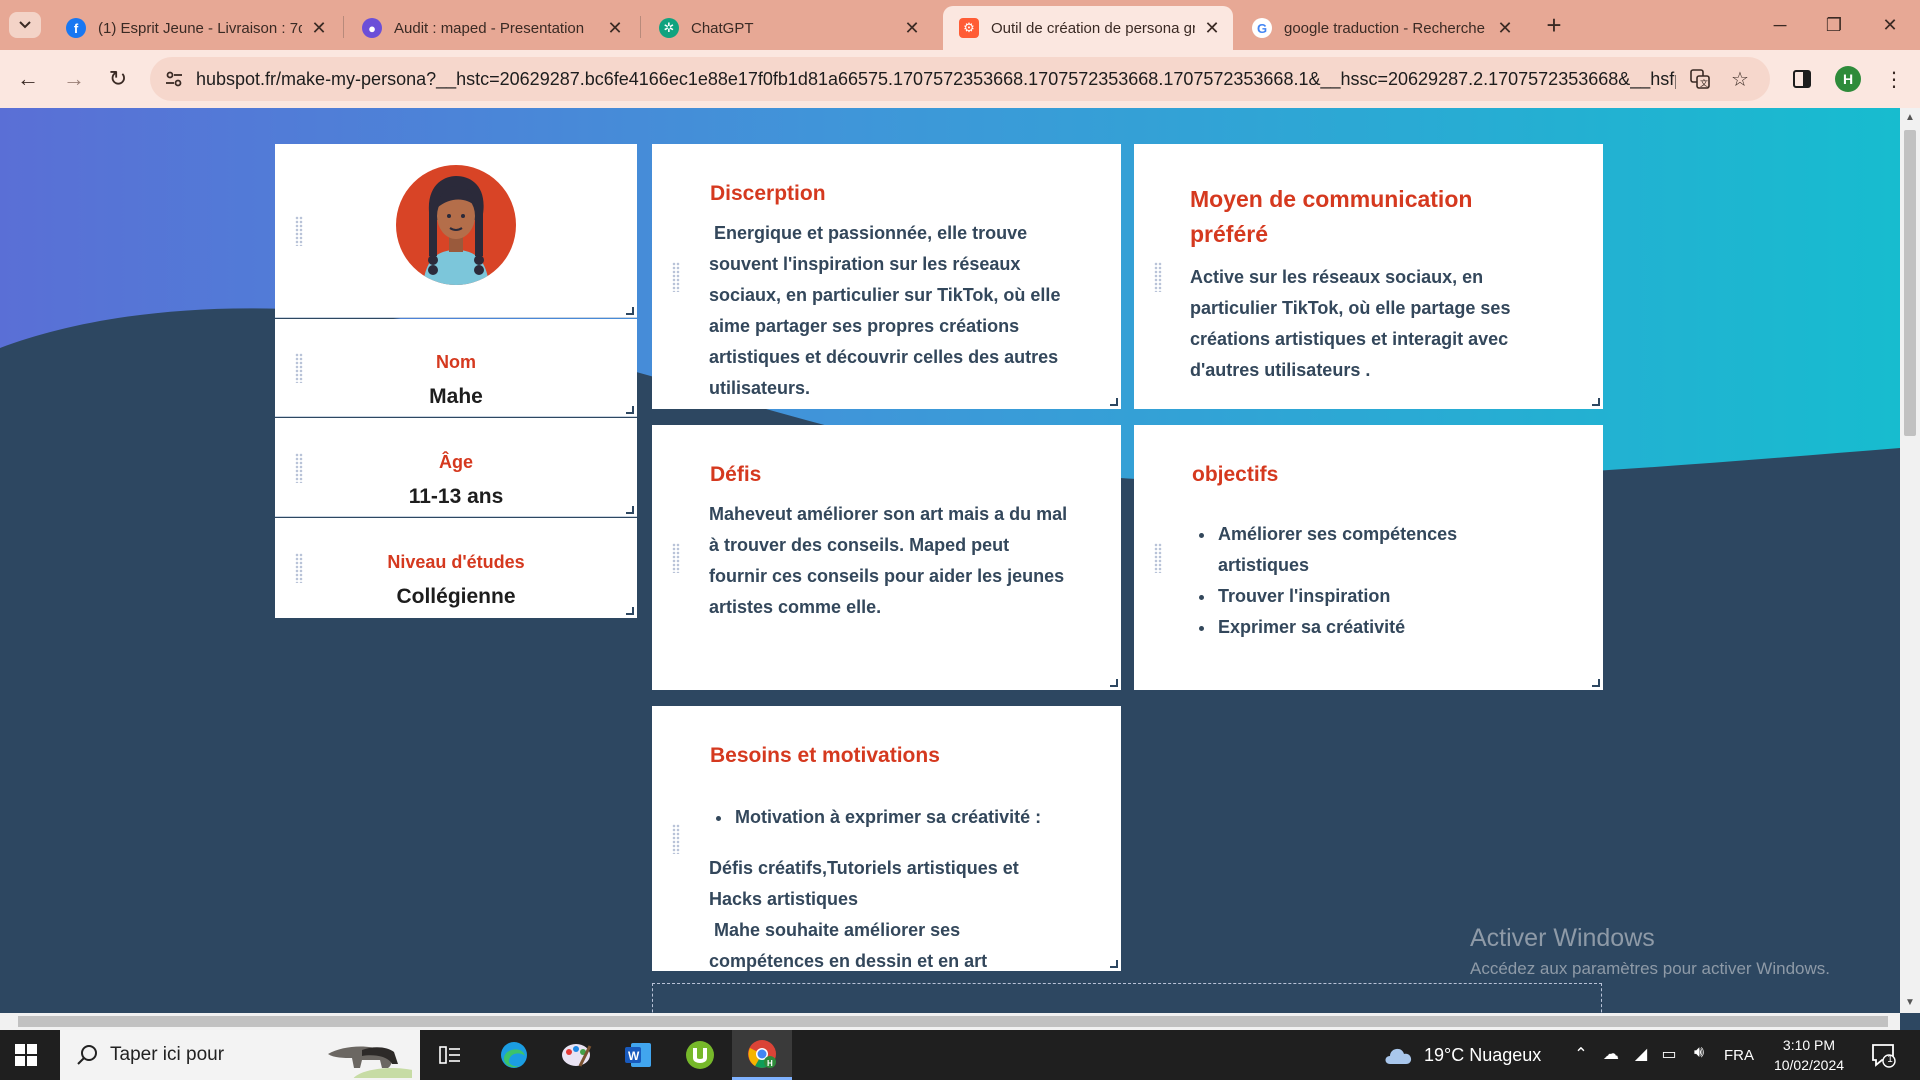 Image resolution: width=1920 pixels, height=1080 pixels. What do you see at coordinates (1704, 83) in the screenshot?
I see `svg-text: 文` at bounding box center [1704, 83].